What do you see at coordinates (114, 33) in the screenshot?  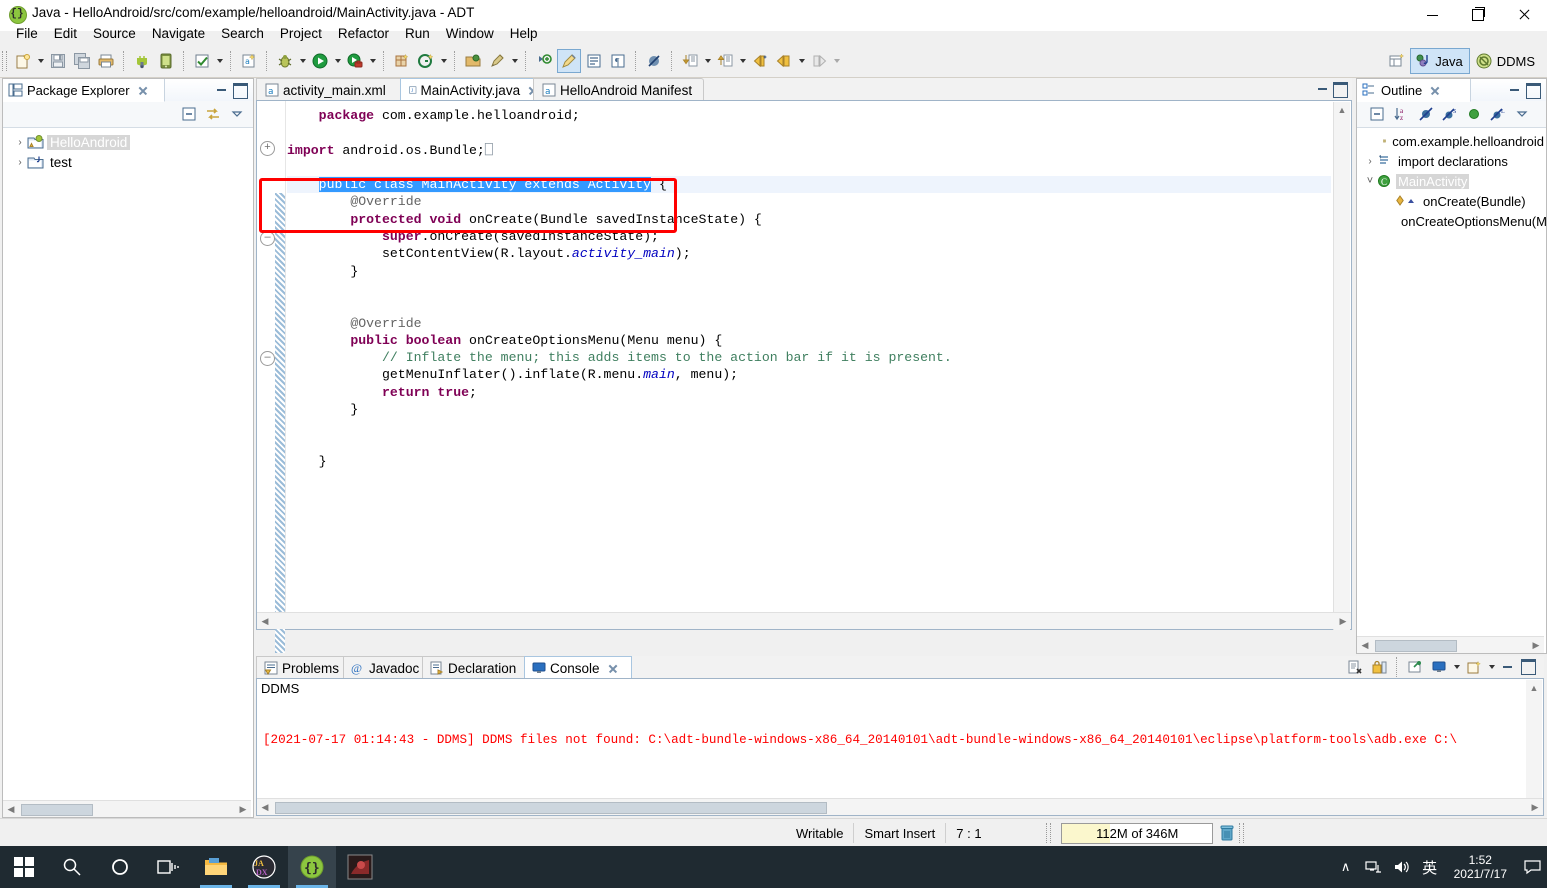 I see `menu-source: Source` at bounding box center [114, 33].